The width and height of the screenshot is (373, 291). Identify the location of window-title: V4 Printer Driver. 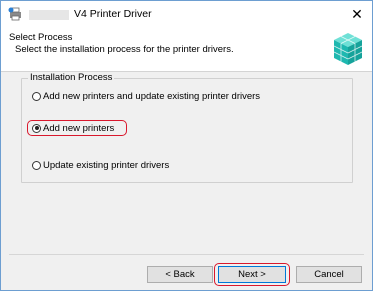
(113, 14).